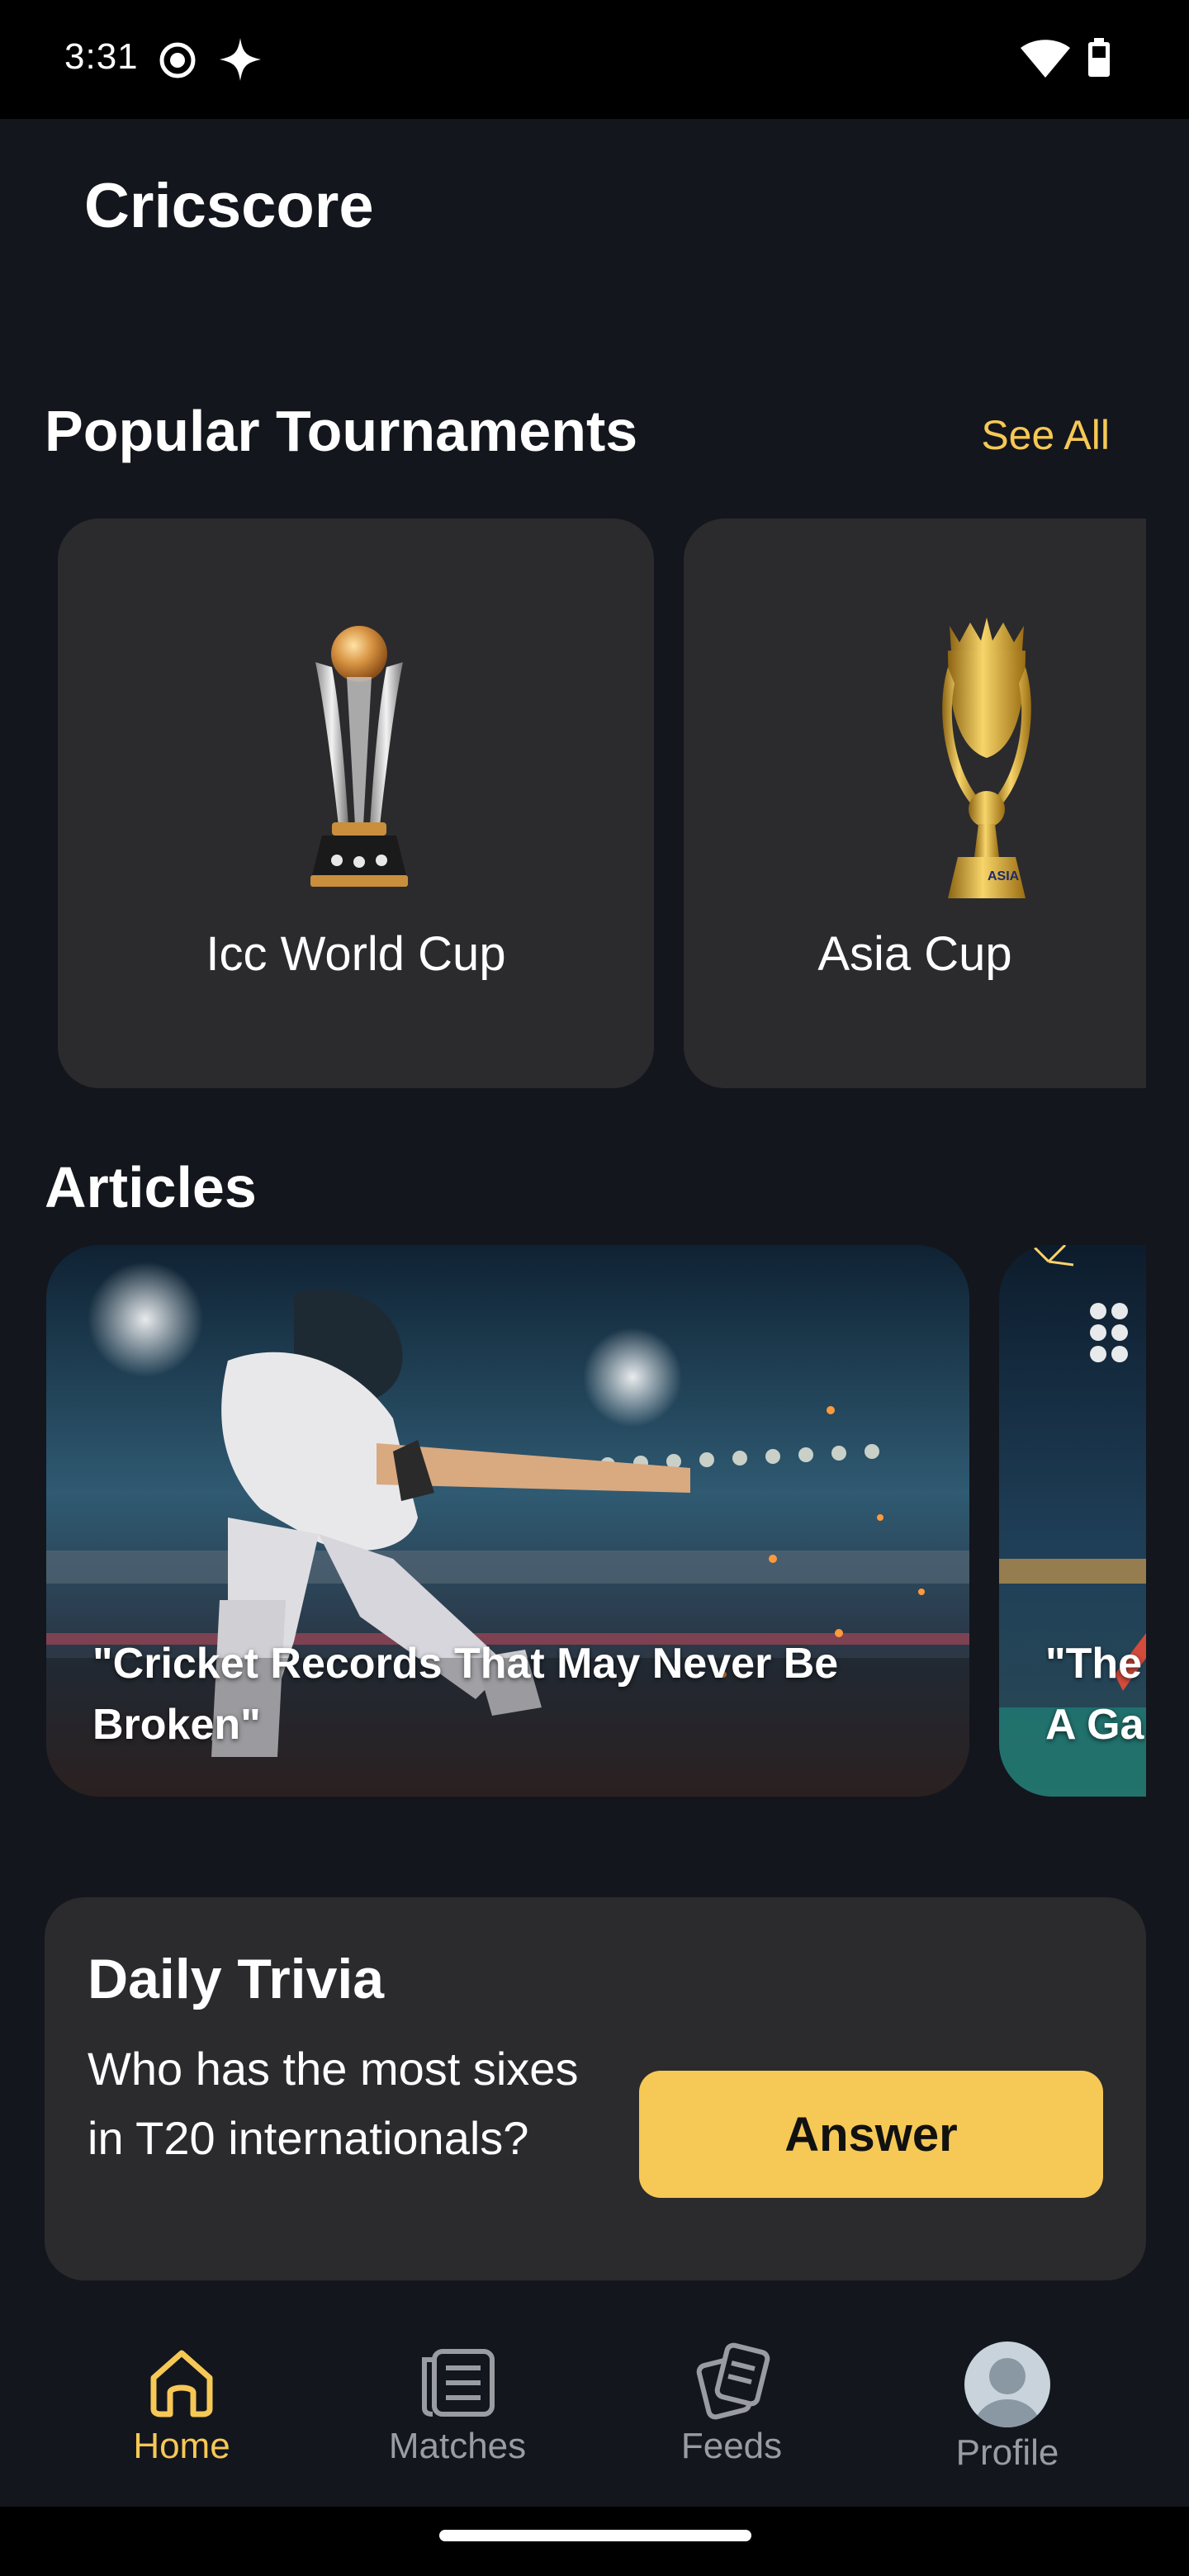 The image size is (1189, 2576). Describe the element at coordinates (101, 56) in the screenshot. I see `status-time: 3:31` at that location.